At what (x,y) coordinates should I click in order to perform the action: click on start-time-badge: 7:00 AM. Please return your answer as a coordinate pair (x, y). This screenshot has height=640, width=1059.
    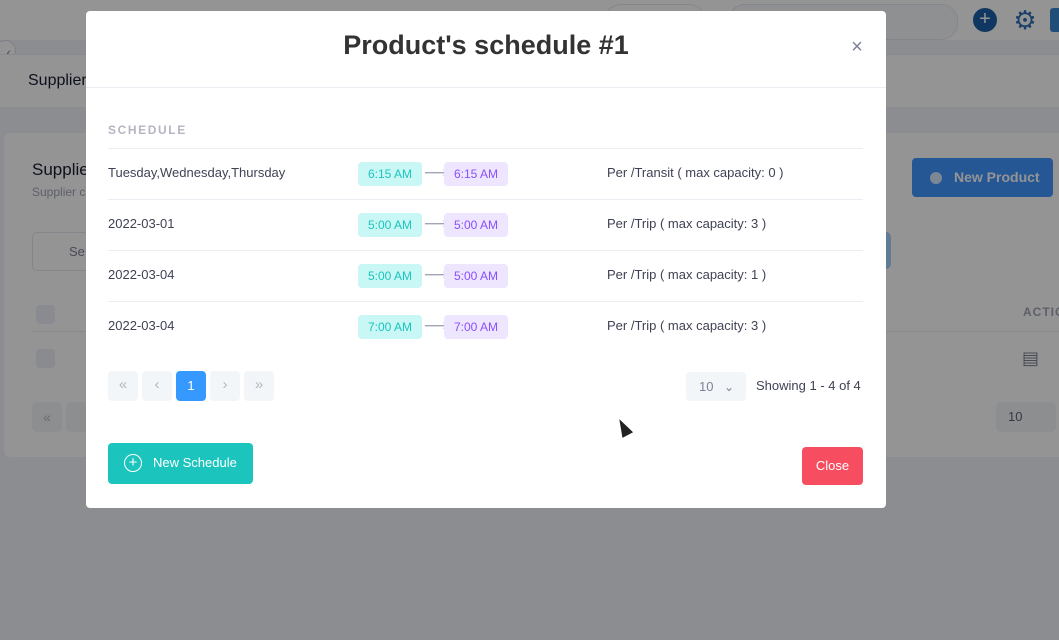
    Looking at the image, I should click on (390, 327).